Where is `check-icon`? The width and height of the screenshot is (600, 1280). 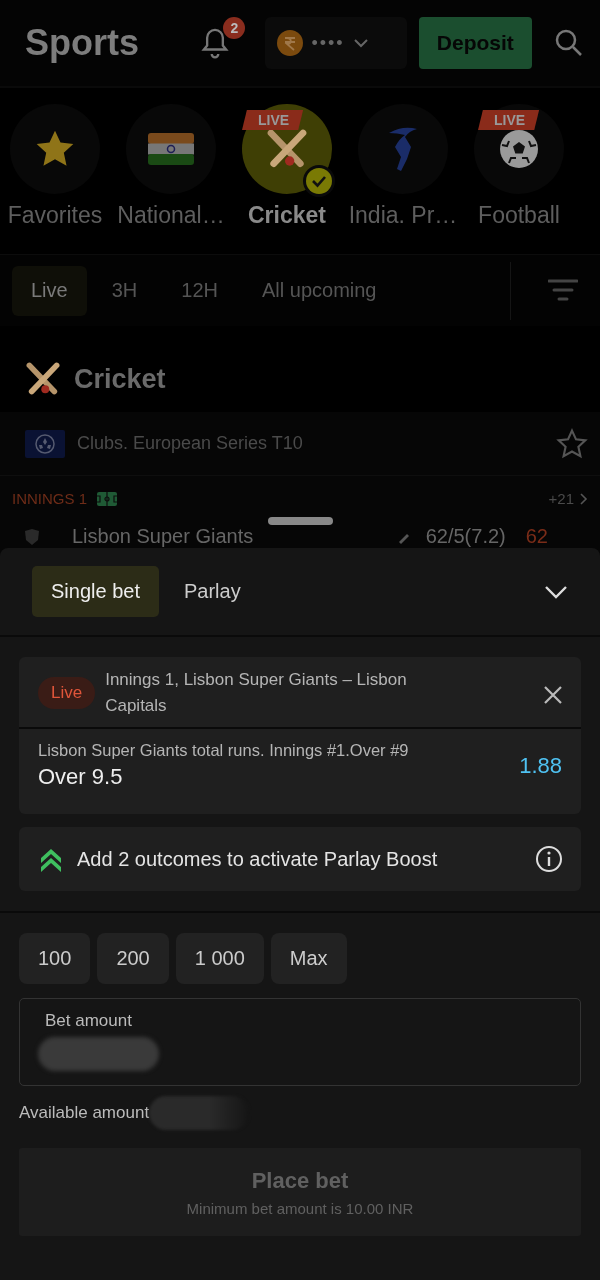 check-icon is located at coordinates (319, 181).